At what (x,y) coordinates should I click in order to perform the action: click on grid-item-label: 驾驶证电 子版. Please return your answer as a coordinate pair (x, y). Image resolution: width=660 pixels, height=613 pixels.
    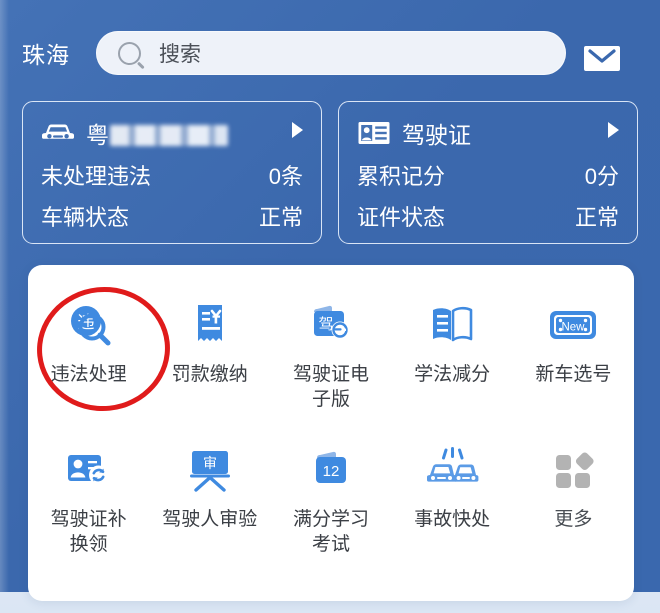
    Looking at the image, I should click on (330, 387).